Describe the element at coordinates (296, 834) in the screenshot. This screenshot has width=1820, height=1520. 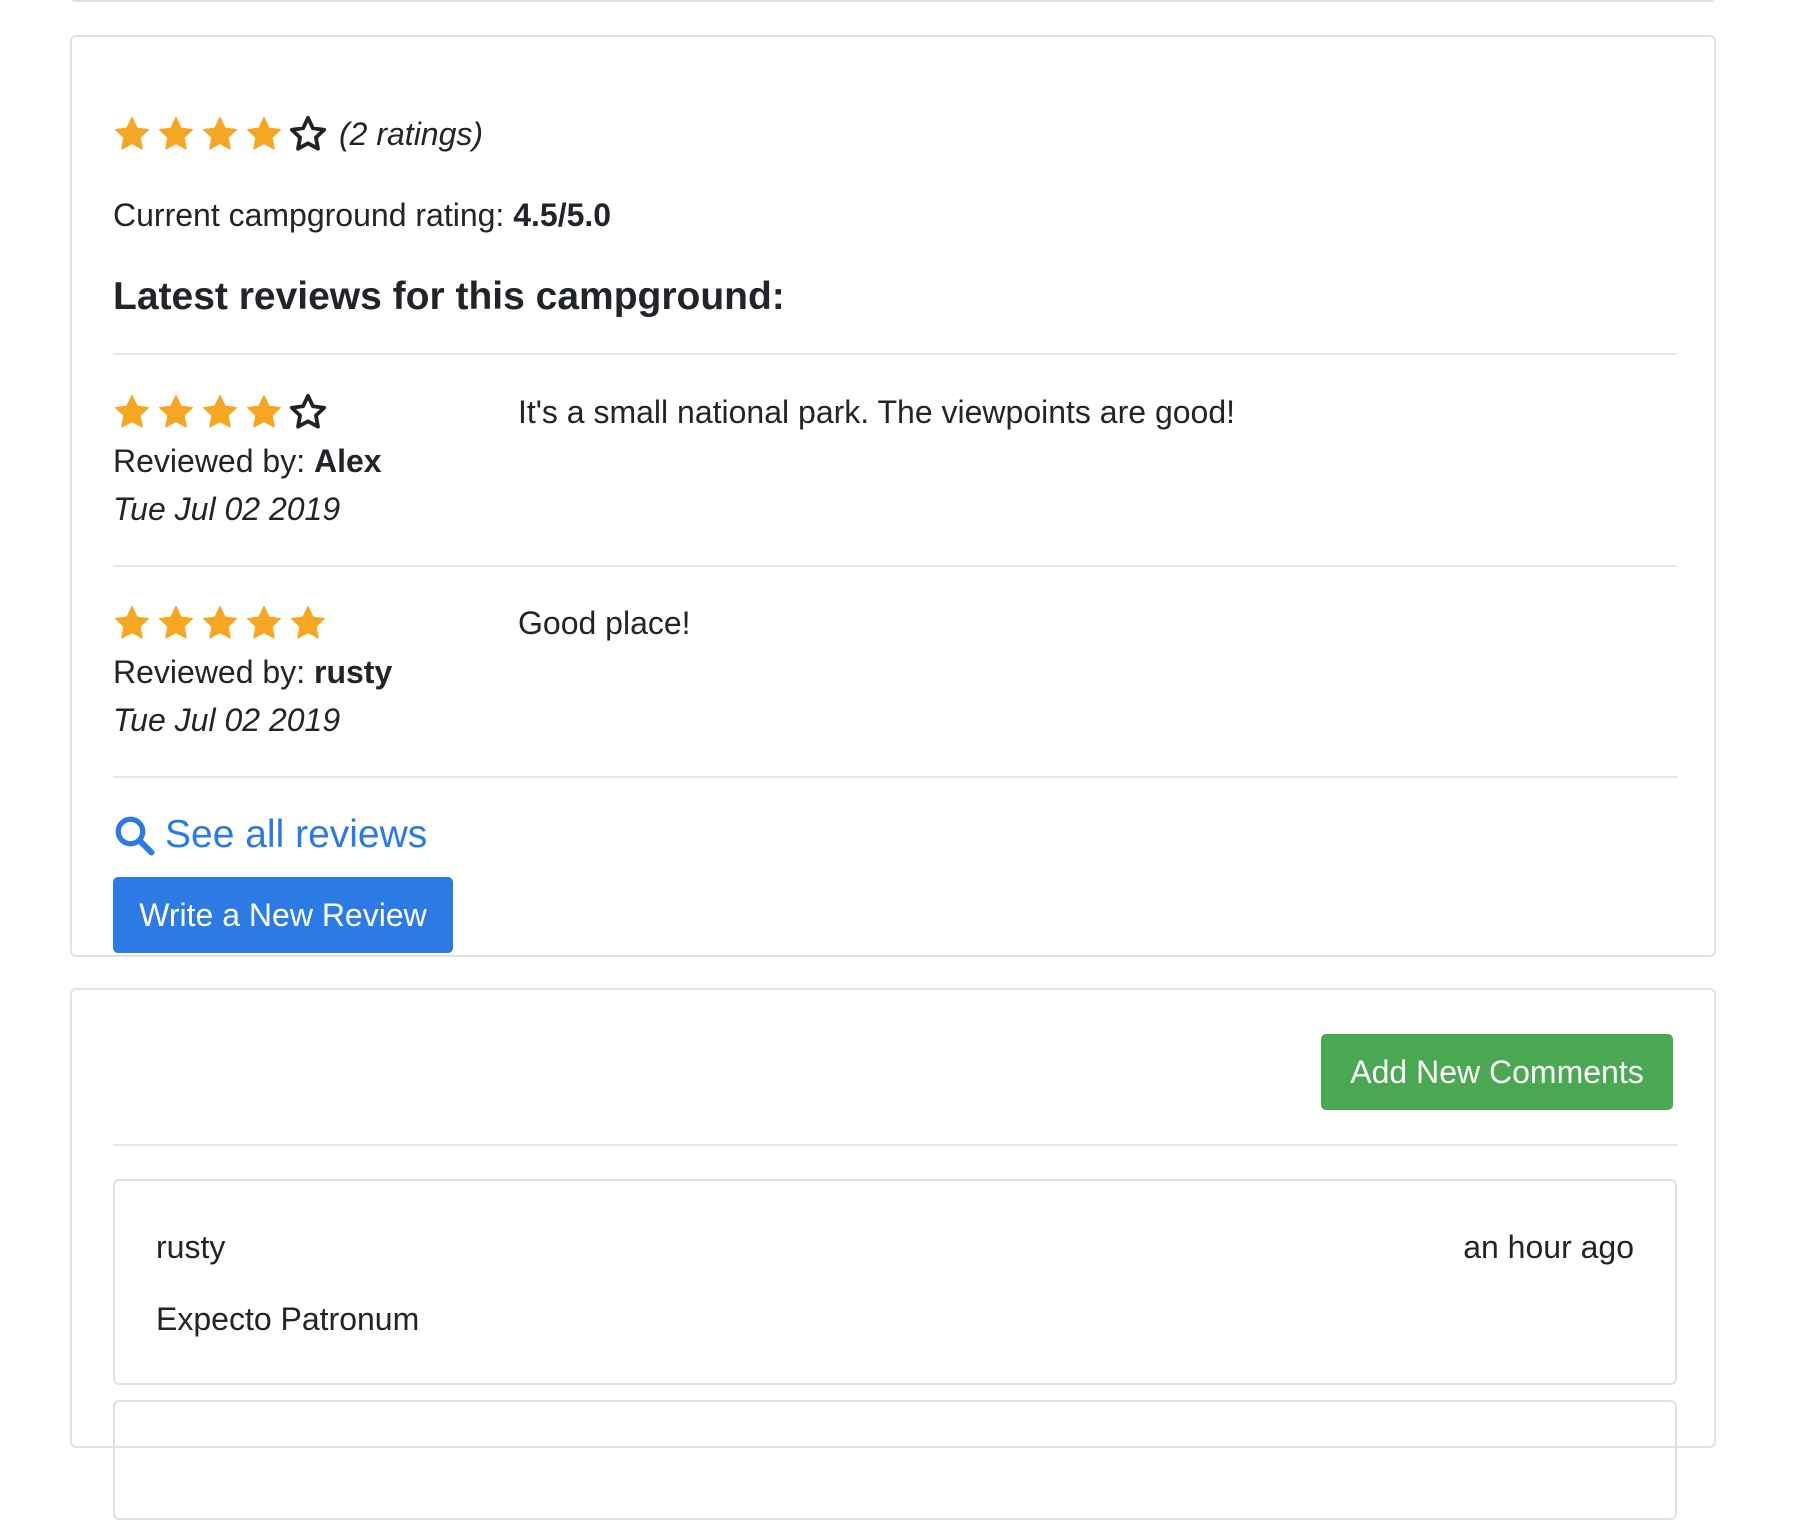
I see `see-all-reviews-label: See all reviews` at that location.